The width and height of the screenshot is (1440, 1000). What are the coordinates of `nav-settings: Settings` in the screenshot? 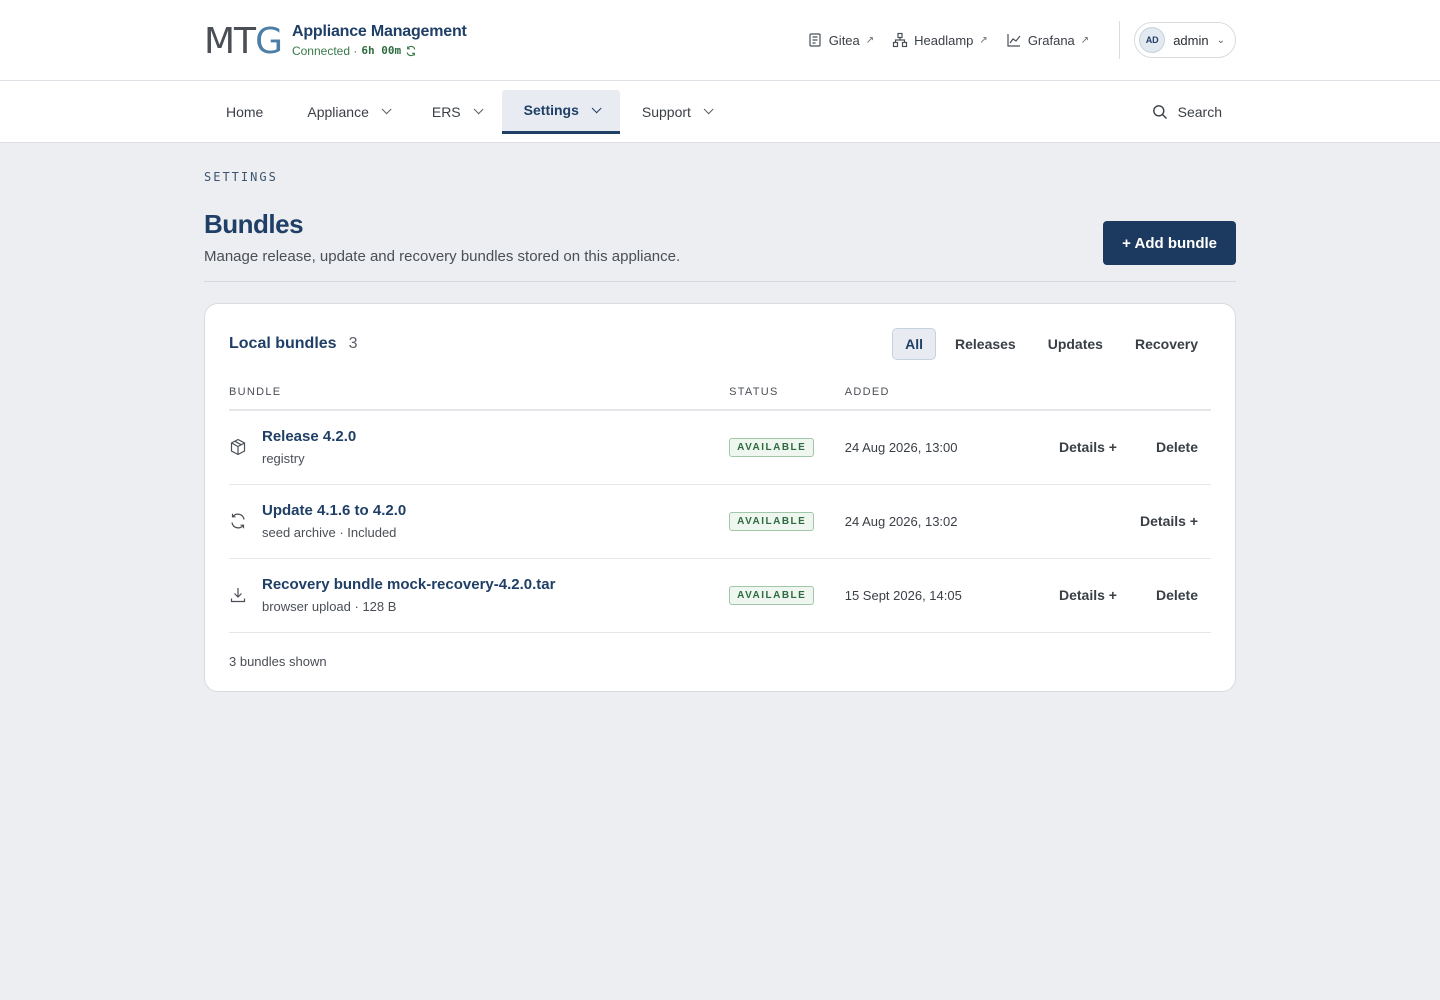 It's located at (560, 111).